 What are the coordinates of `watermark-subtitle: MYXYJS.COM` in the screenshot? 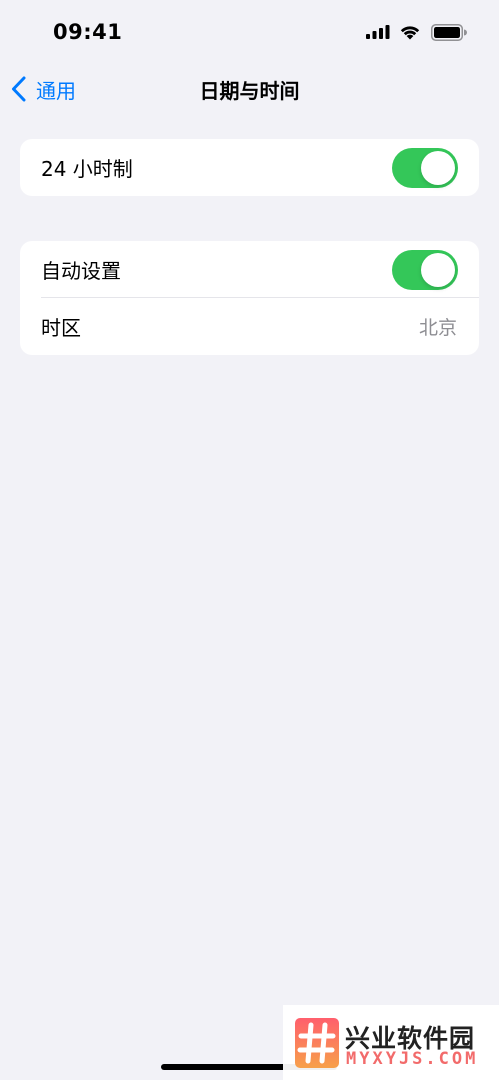 It's located at (412, 1059).